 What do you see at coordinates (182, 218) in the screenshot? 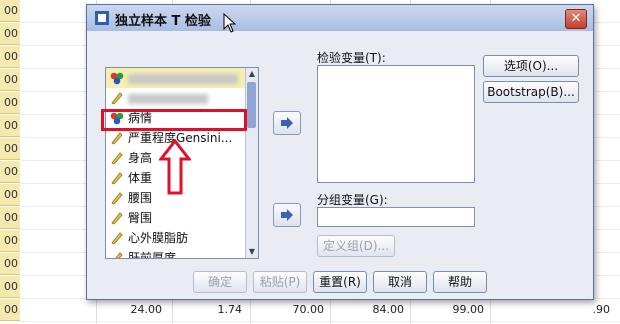
I see `variable-list-item: 臀围` at bounding box center [182, 218].